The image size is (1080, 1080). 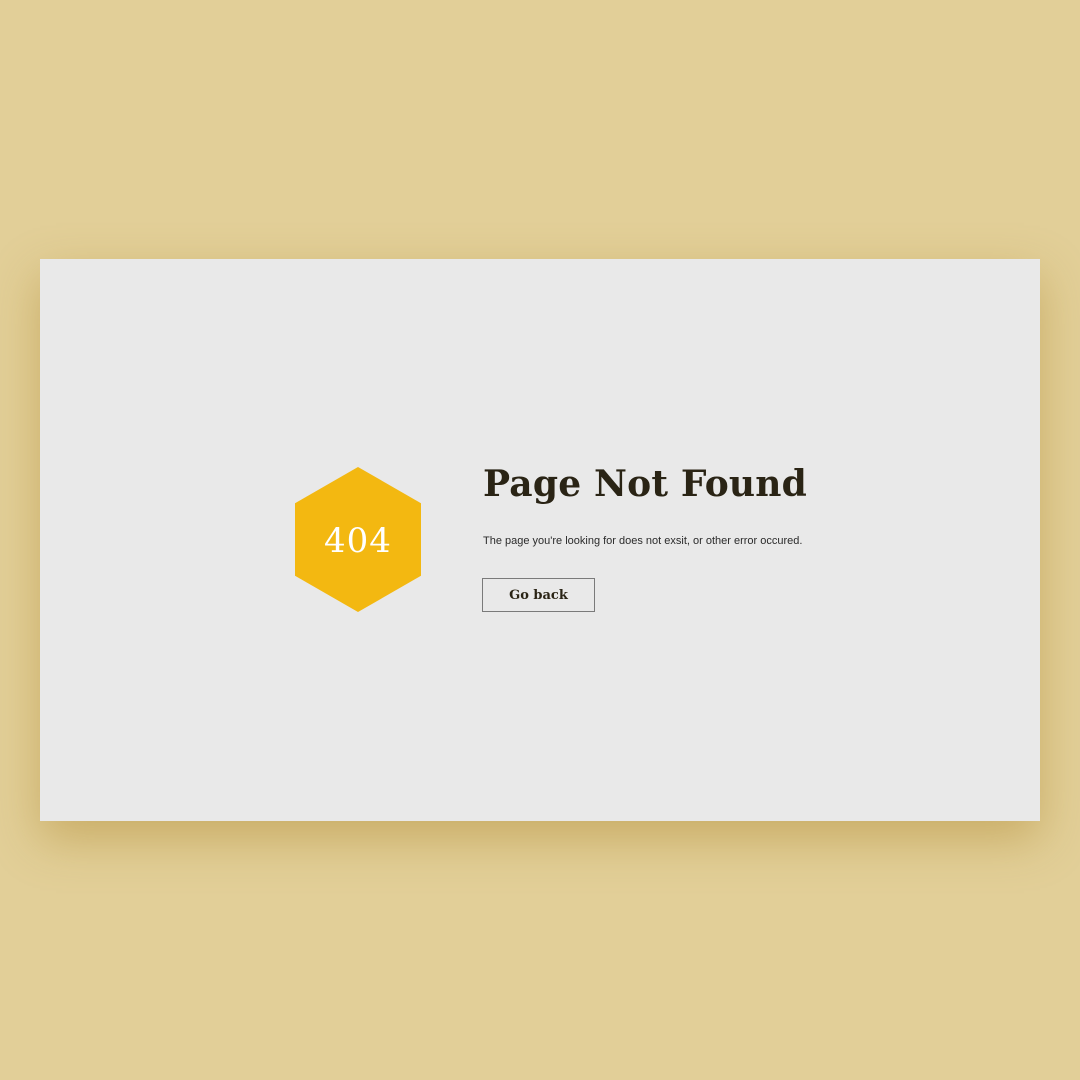 I want to click on hexagon-badge: 404, so click(x=358, y=539).